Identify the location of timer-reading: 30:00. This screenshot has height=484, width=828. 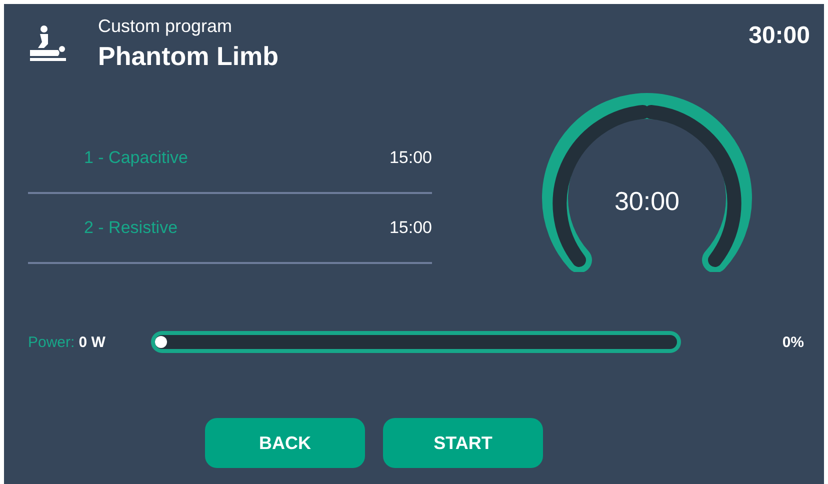
(647, 201).